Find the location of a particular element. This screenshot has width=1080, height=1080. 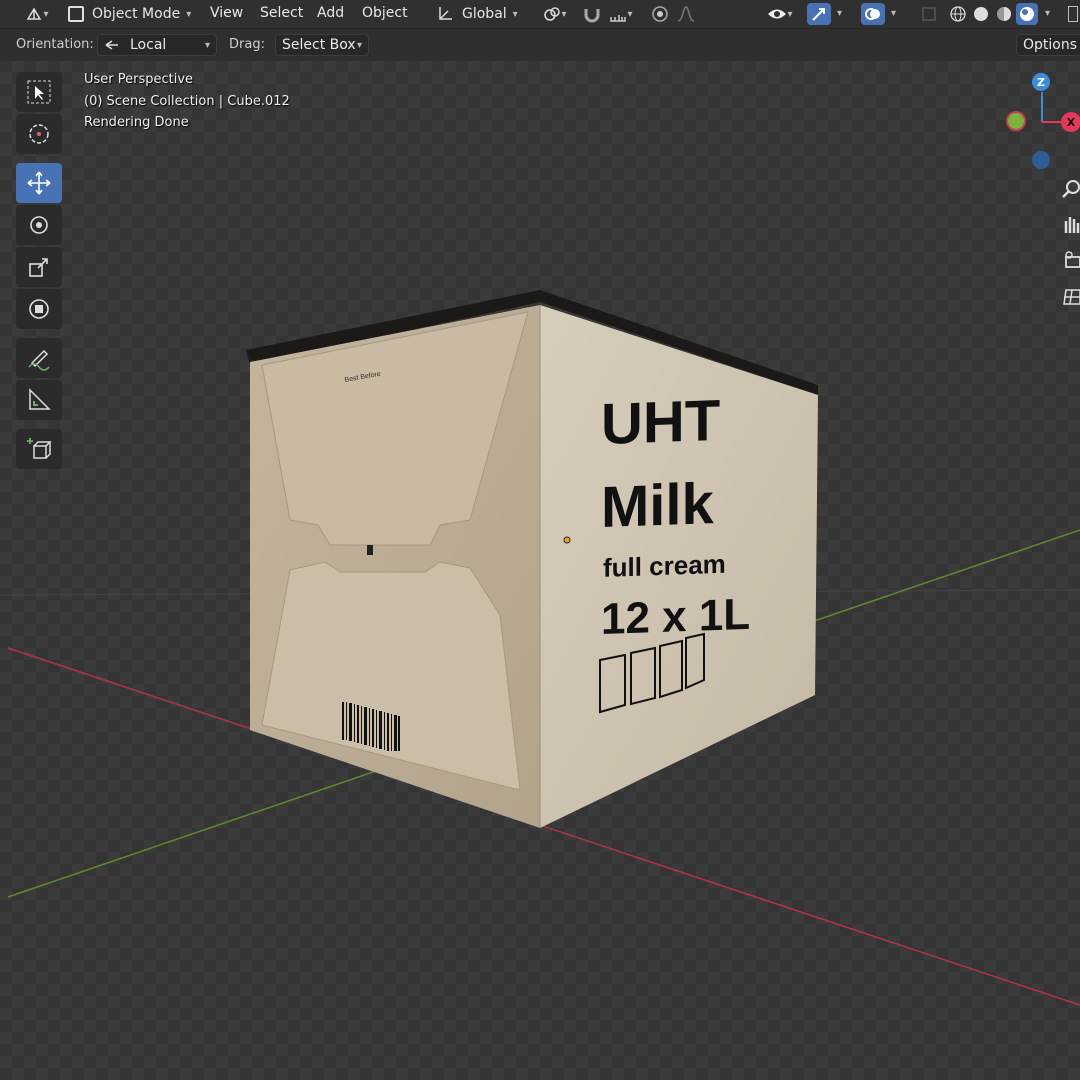

menu-add: Add is located at coordinates (330, 13).